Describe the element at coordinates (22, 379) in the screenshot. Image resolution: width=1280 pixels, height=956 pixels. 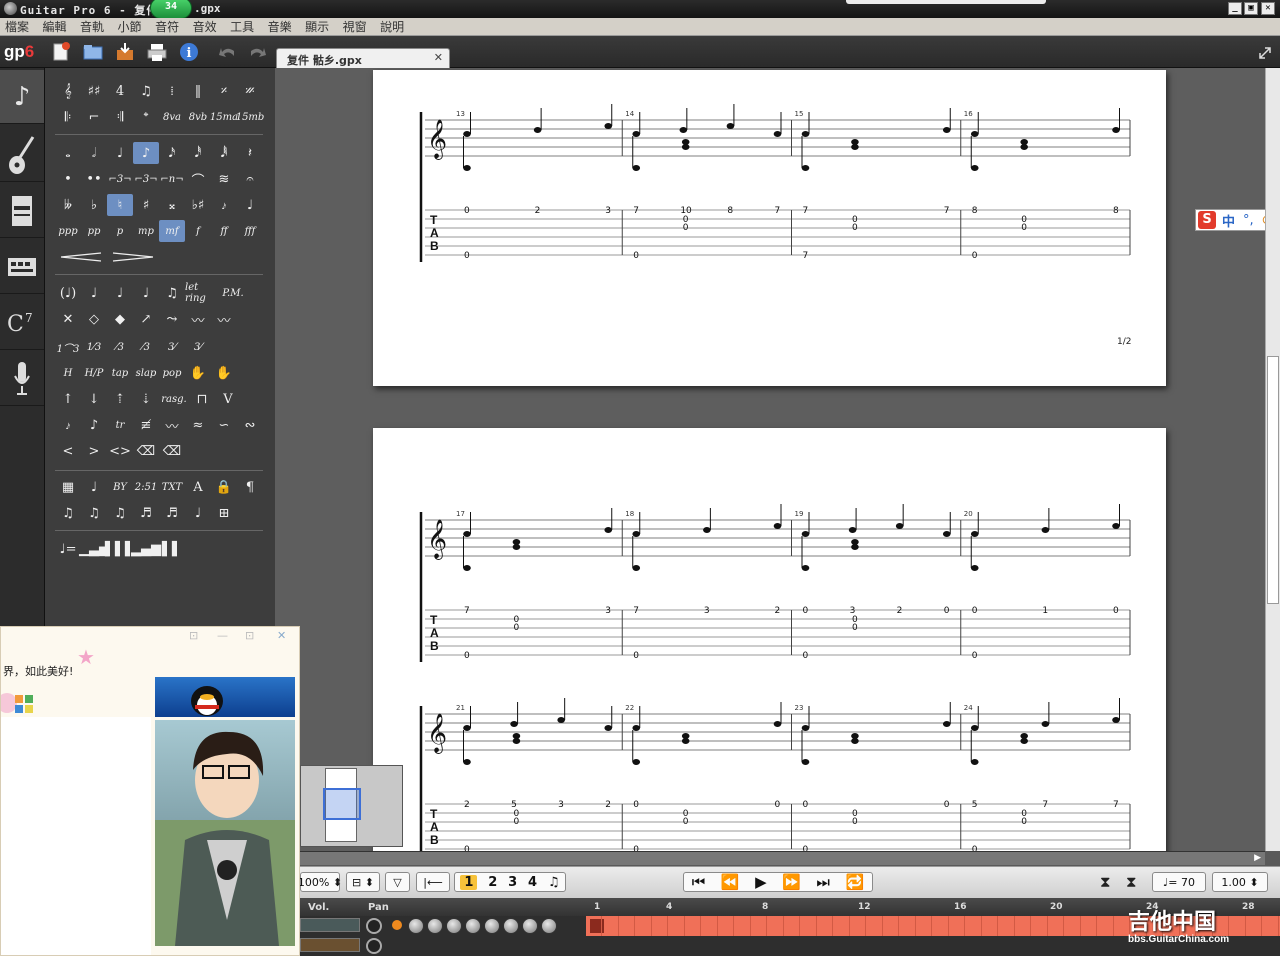
I see `microphone-tab-icon` at that location.